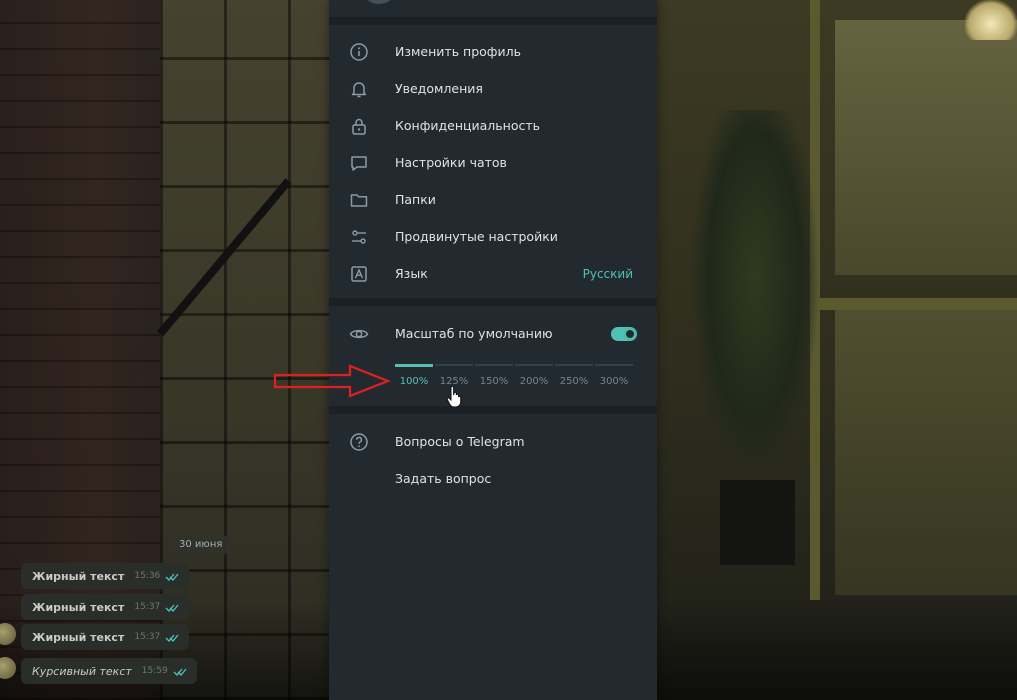 The image size is (1017, 700). What do you see at coordinates (476, 236) in the screenshot?
I see `menu-item-label: Продвинутые настройки` at bounding box center [476, 236].